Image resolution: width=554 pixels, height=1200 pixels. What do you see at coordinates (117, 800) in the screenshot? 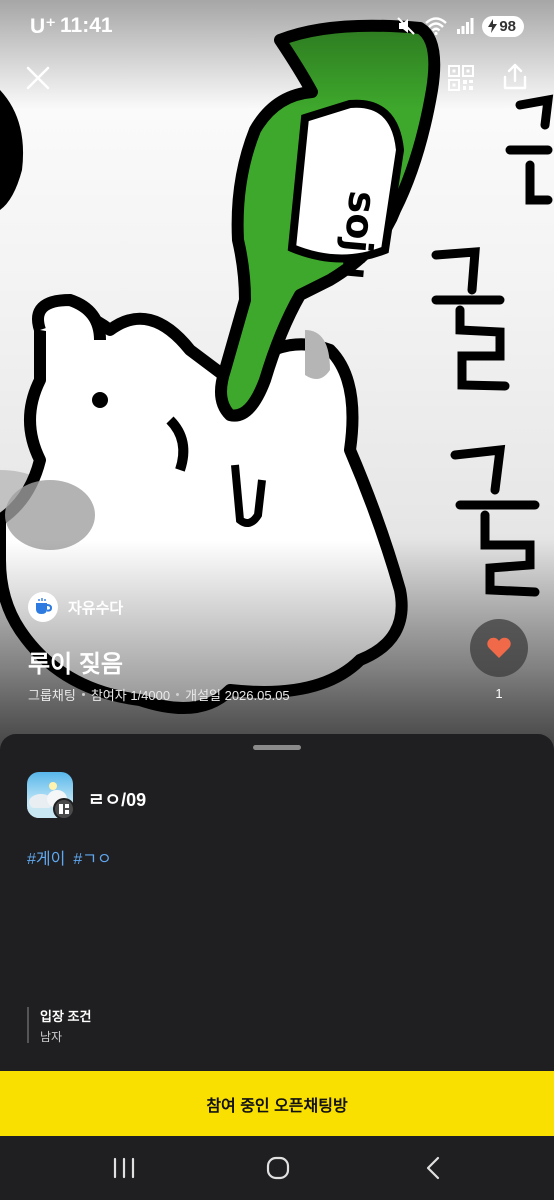
I see `host-name: ㄹㅇ/09` at bounding box center [117, 800].